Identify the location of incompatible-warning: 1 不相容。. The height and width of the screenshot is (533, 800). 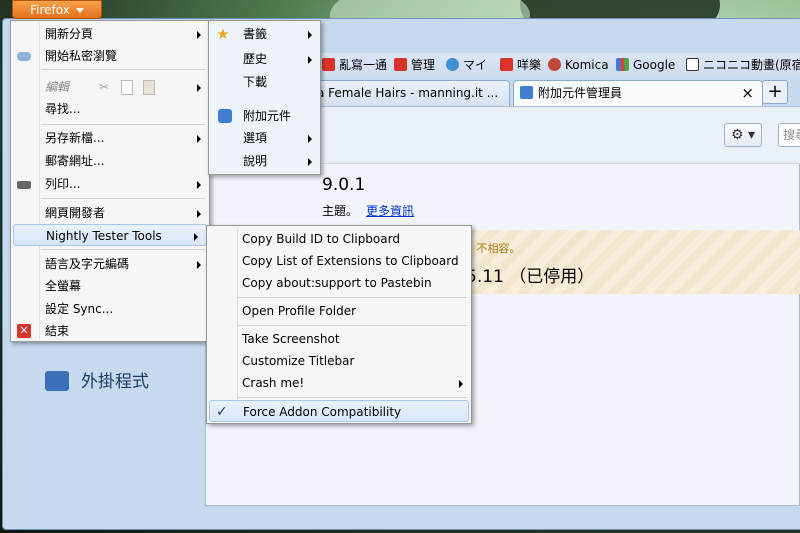
(493, 248).